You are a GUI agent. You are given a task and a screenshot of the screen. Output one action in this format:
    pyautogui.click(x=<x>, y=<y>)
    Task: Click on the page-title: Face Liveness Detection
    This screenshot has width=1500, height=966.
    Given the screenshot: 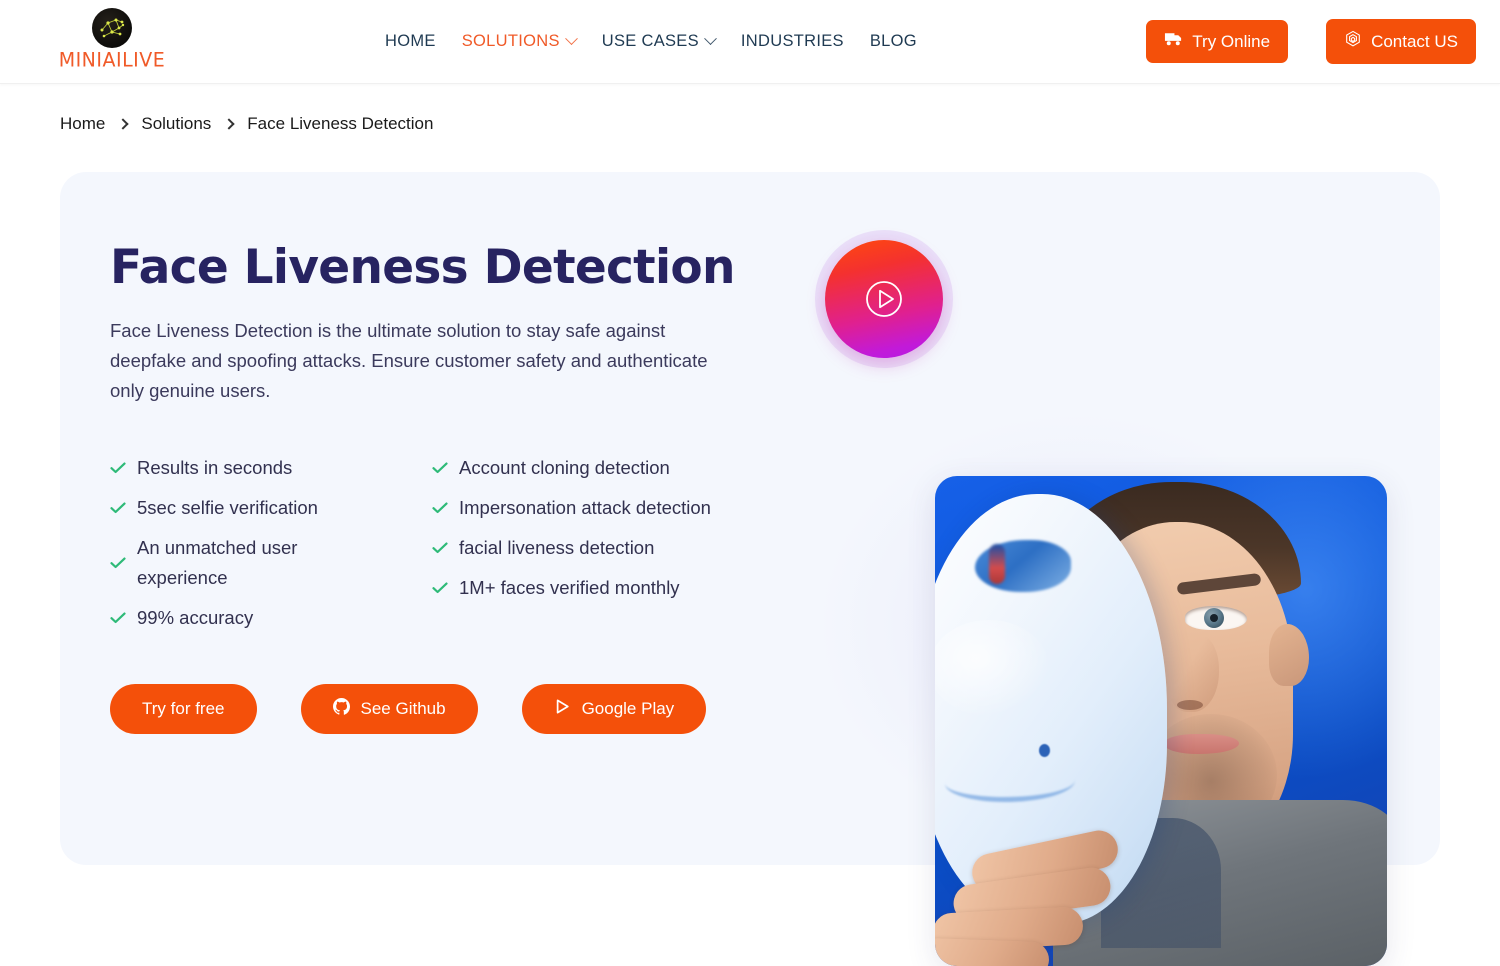 What is the action you would take?
    pyautogui.click(x=422, y=267)
    